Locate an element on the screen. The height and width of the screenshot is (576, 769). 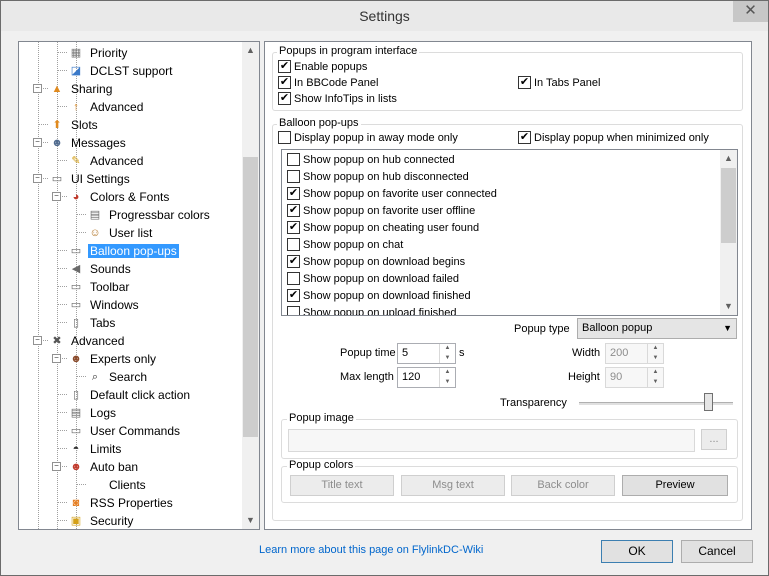
tree-item: ◓ Limits is located at coordinates (95, 448).